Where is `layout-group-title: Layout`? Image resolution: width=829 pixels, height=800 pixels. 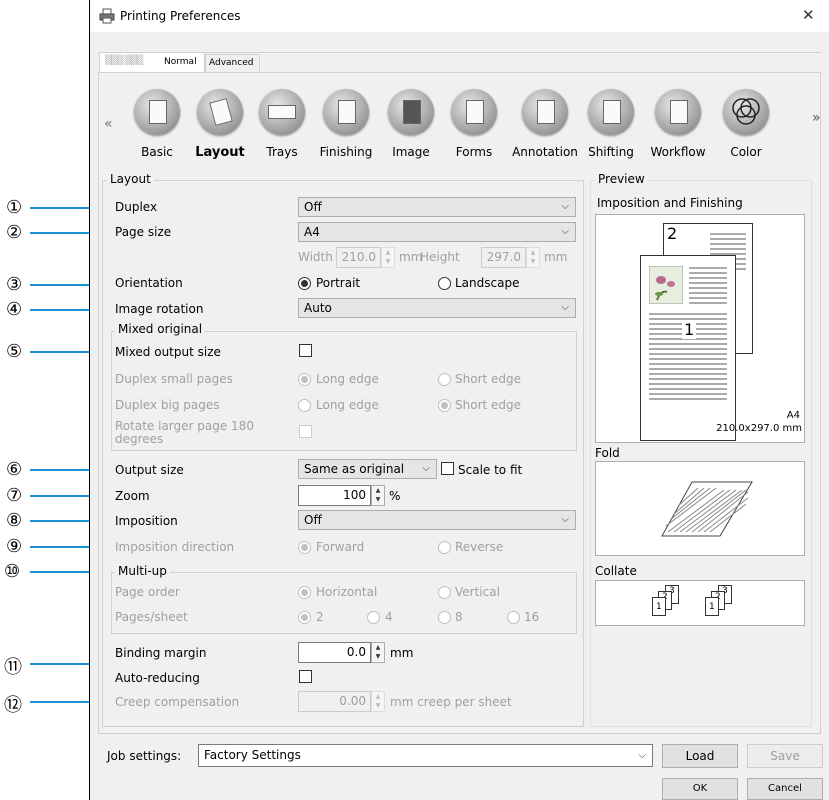 layout-group-title: Layout is located at coordinates (130, 179).